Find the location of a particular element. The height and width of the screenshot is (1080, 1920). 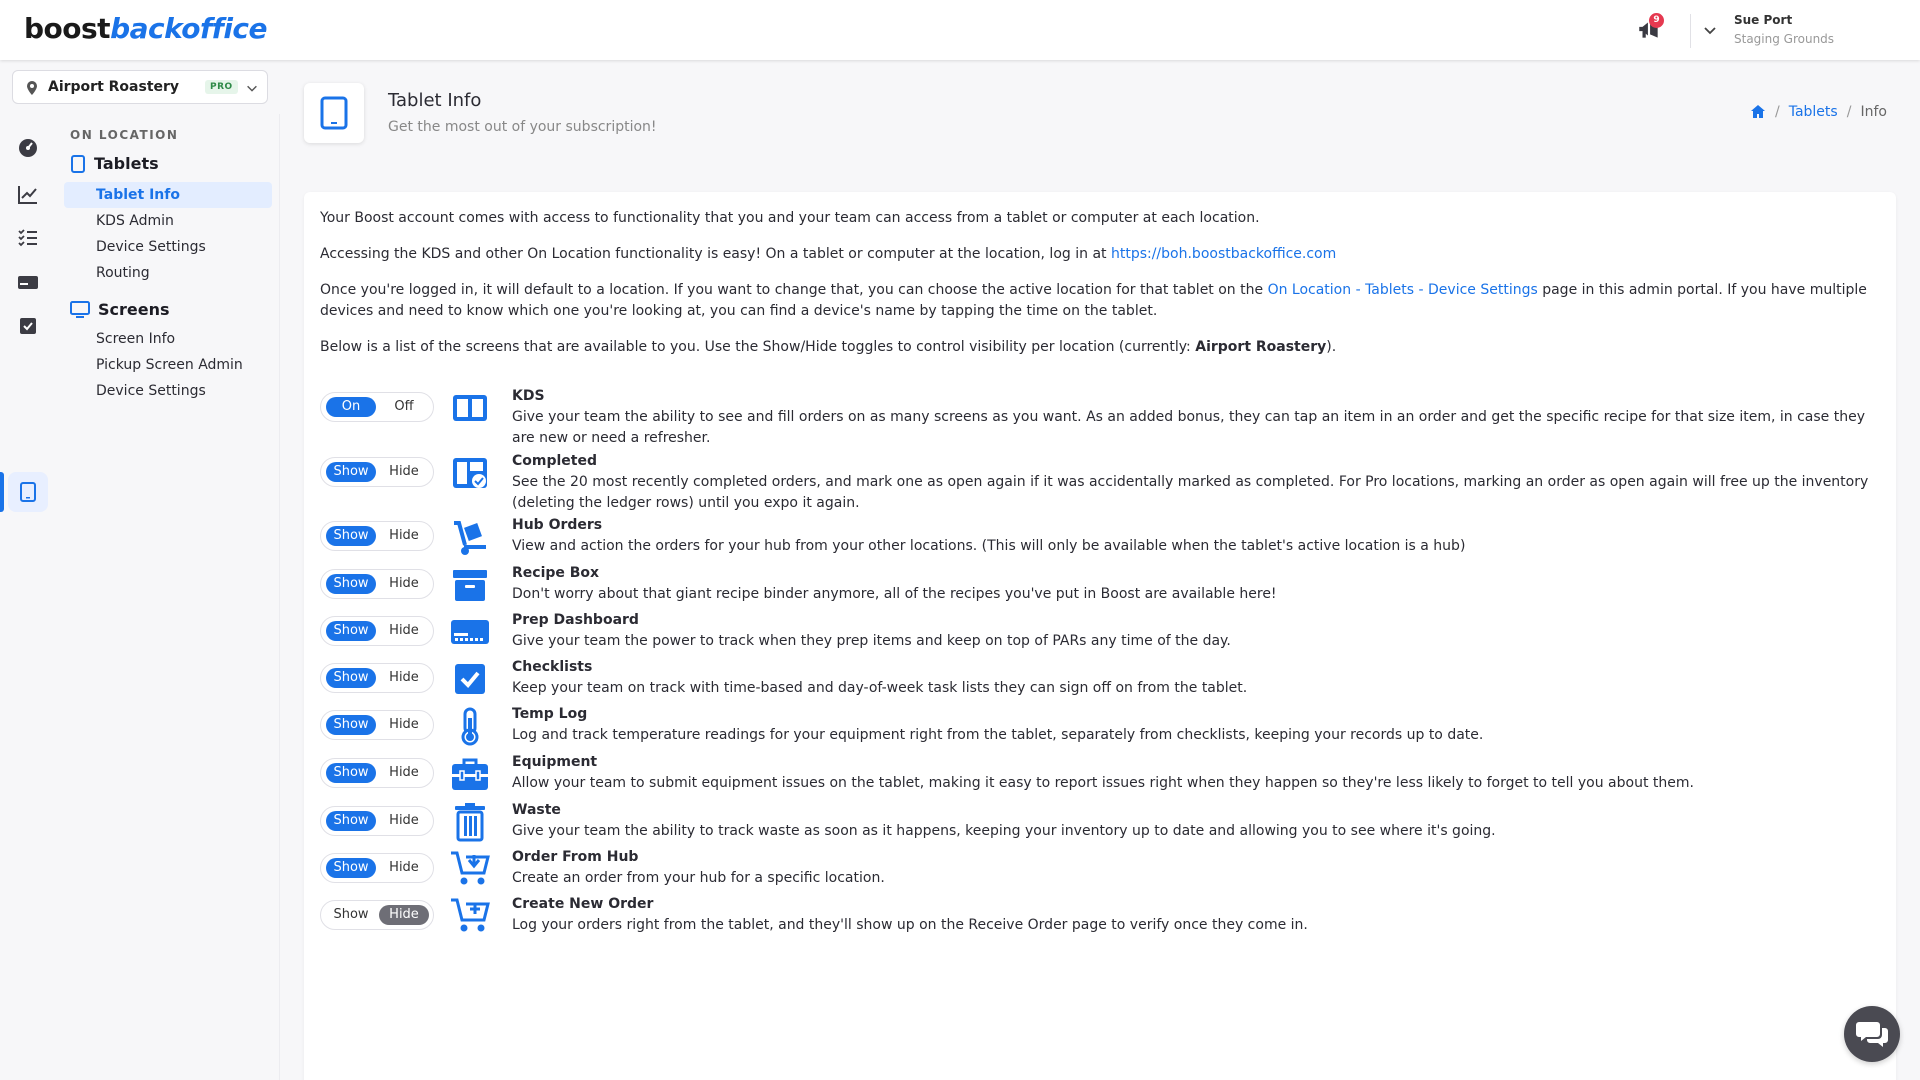

rail-reports is located at coordinates (28, 194).